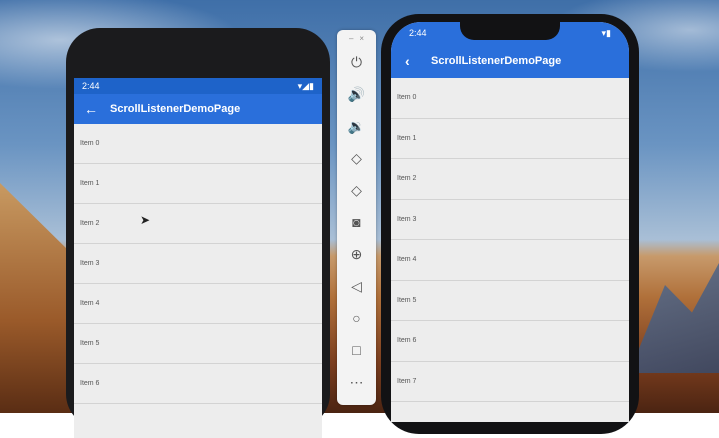 The image size is (719, 438). I want to click on android-status-icons: ▾◢▮, so click(305, 85).